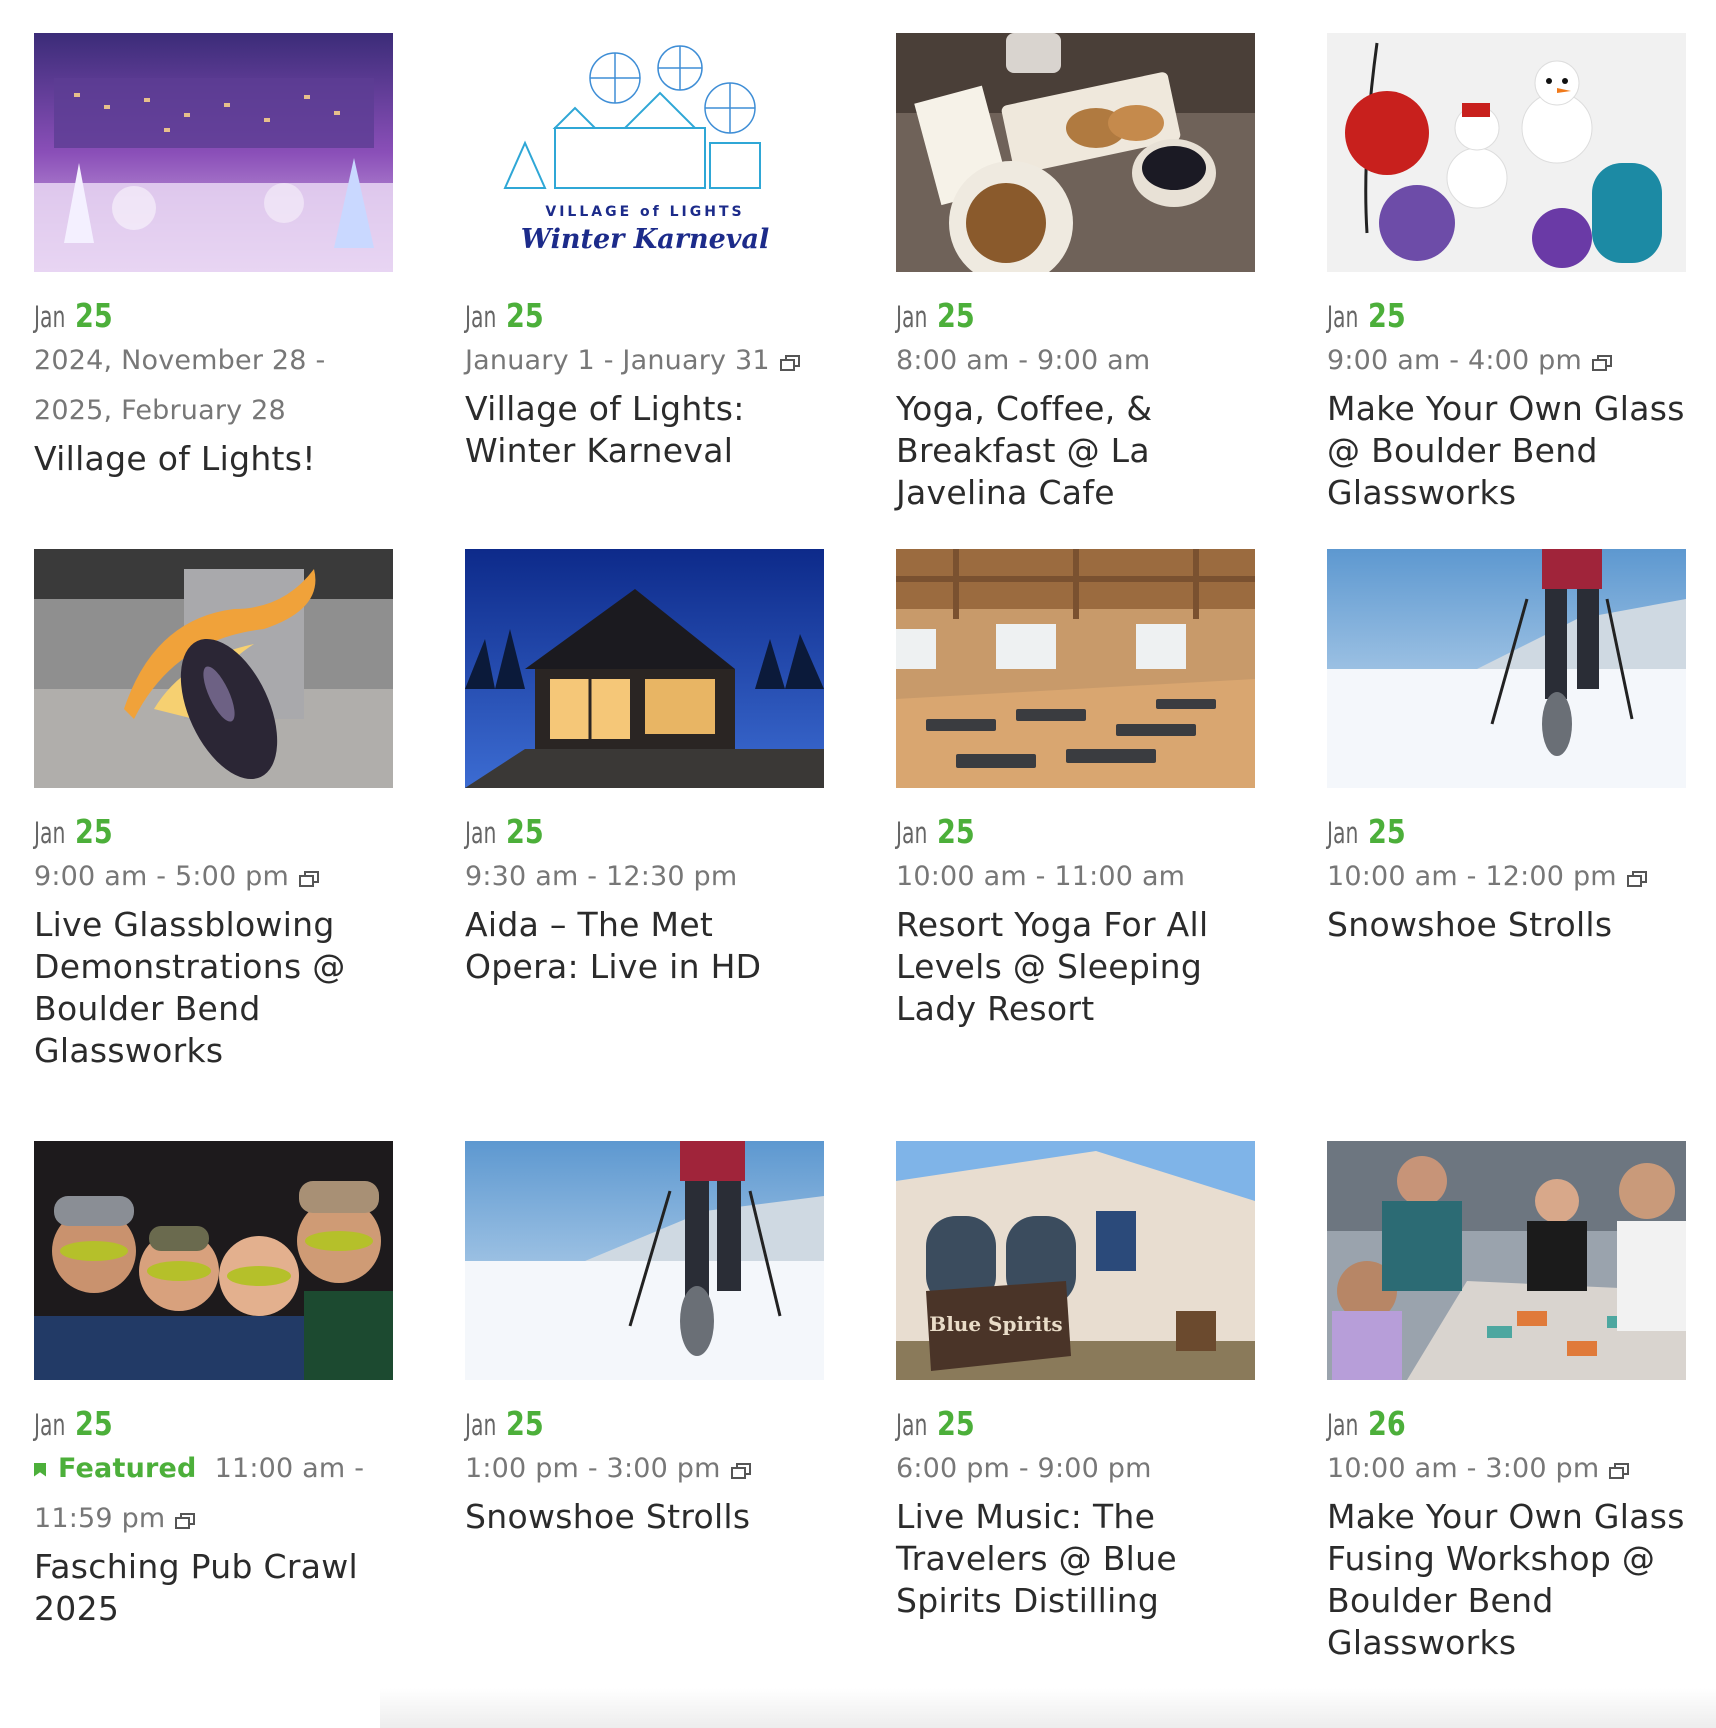 This screenshot has width=1716, height=1728. I want to click on event-time: 9:00 am - 4:00 pm, so click(1506, 361).